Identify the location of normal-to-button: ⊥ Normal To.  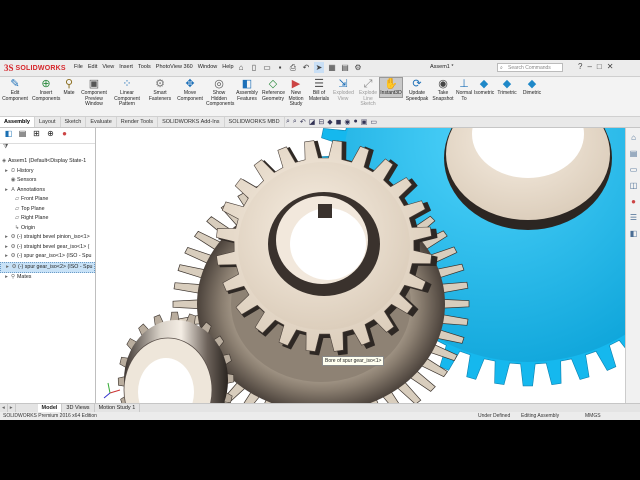
(464, 90).